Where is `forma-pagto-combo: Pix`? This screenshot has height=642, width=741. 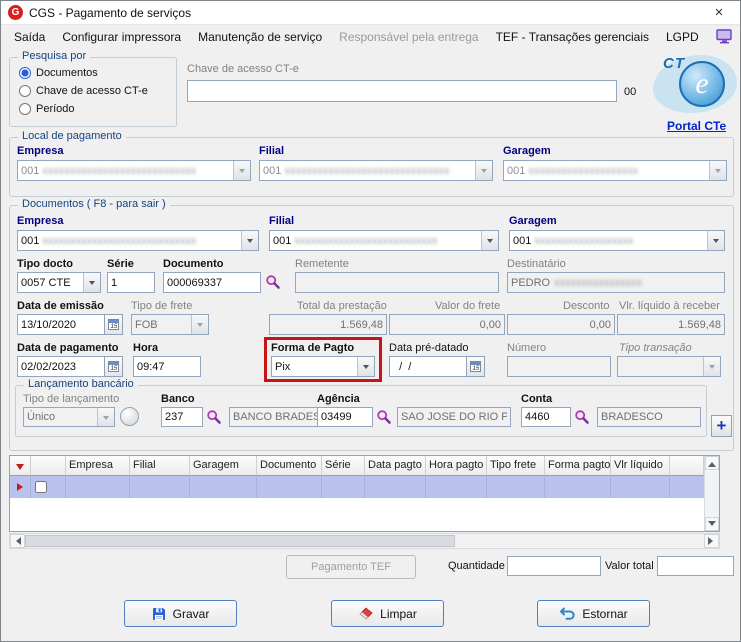 forma-pagto-combo: Pix is located at coordinates (323, 366).